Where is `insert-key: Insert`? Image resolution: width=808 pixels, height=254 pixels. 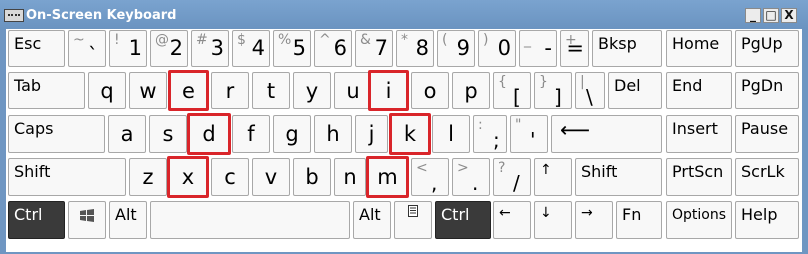 insert-key: Insert is located at coordinates (699, 134).